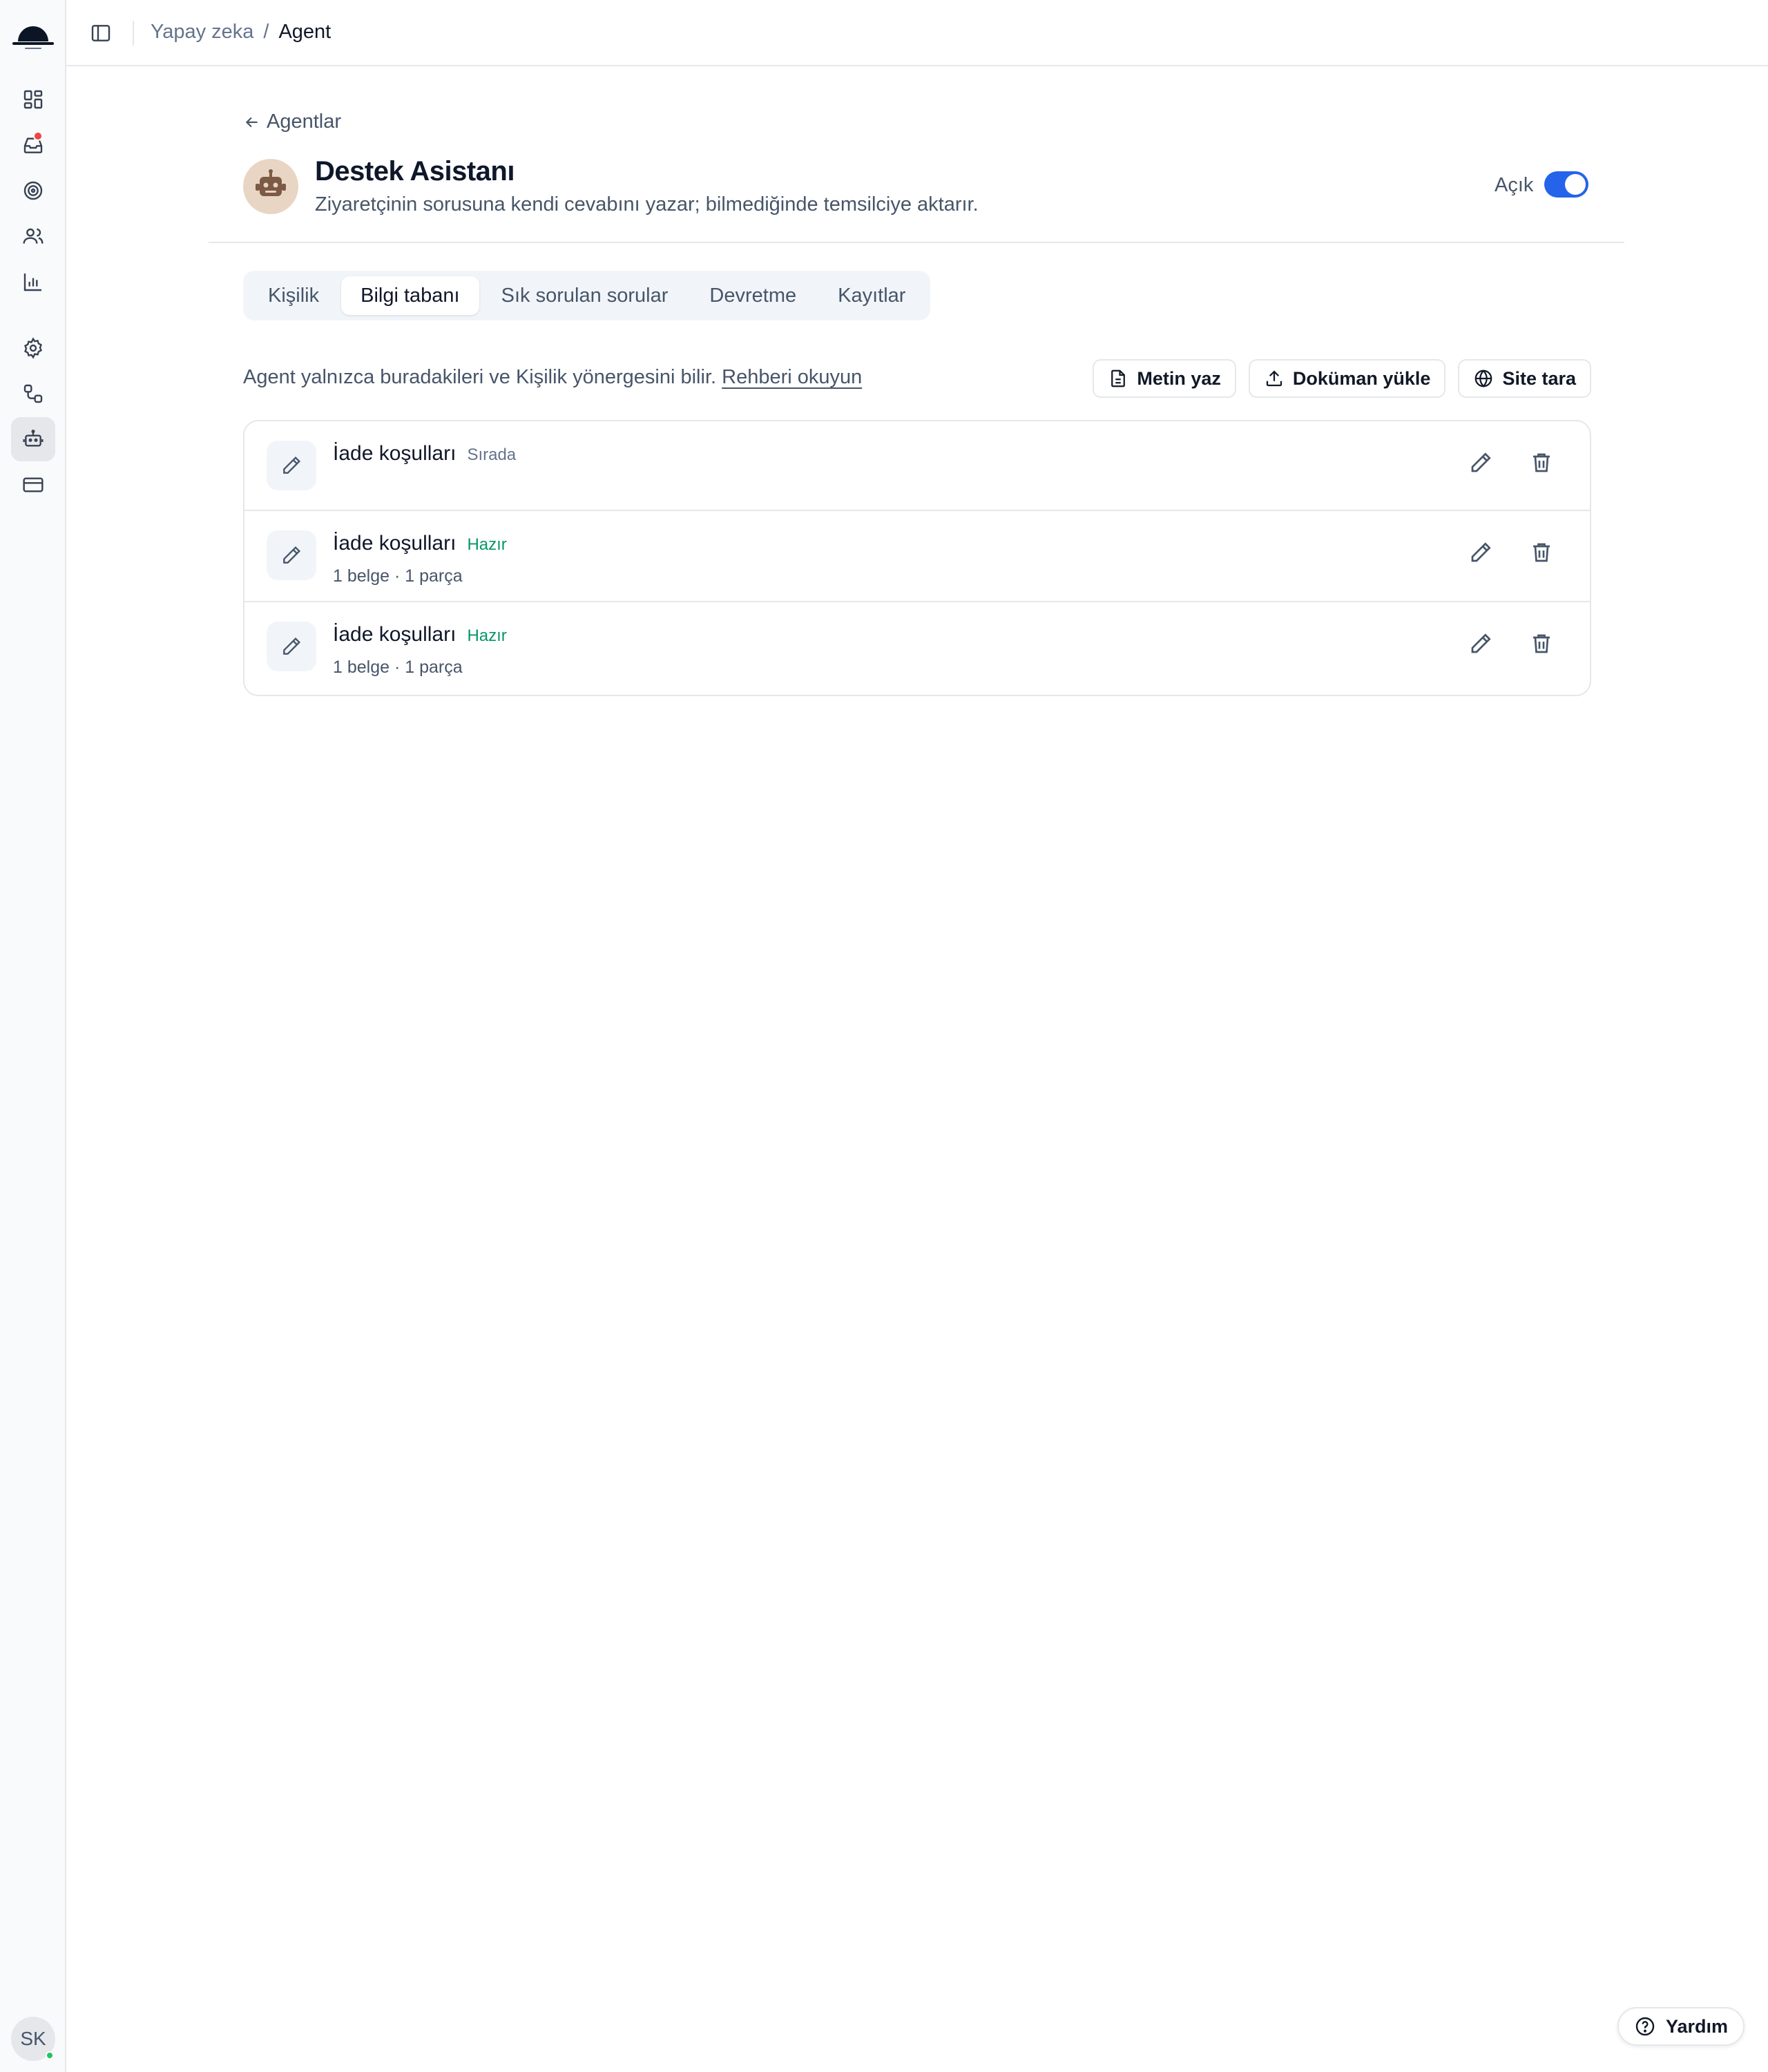 The image size is (1768, 2072). Describe the element at coordinates (917, 33) in the screenshot. I see `topbar: Yapay zeka / Agent` at that location.